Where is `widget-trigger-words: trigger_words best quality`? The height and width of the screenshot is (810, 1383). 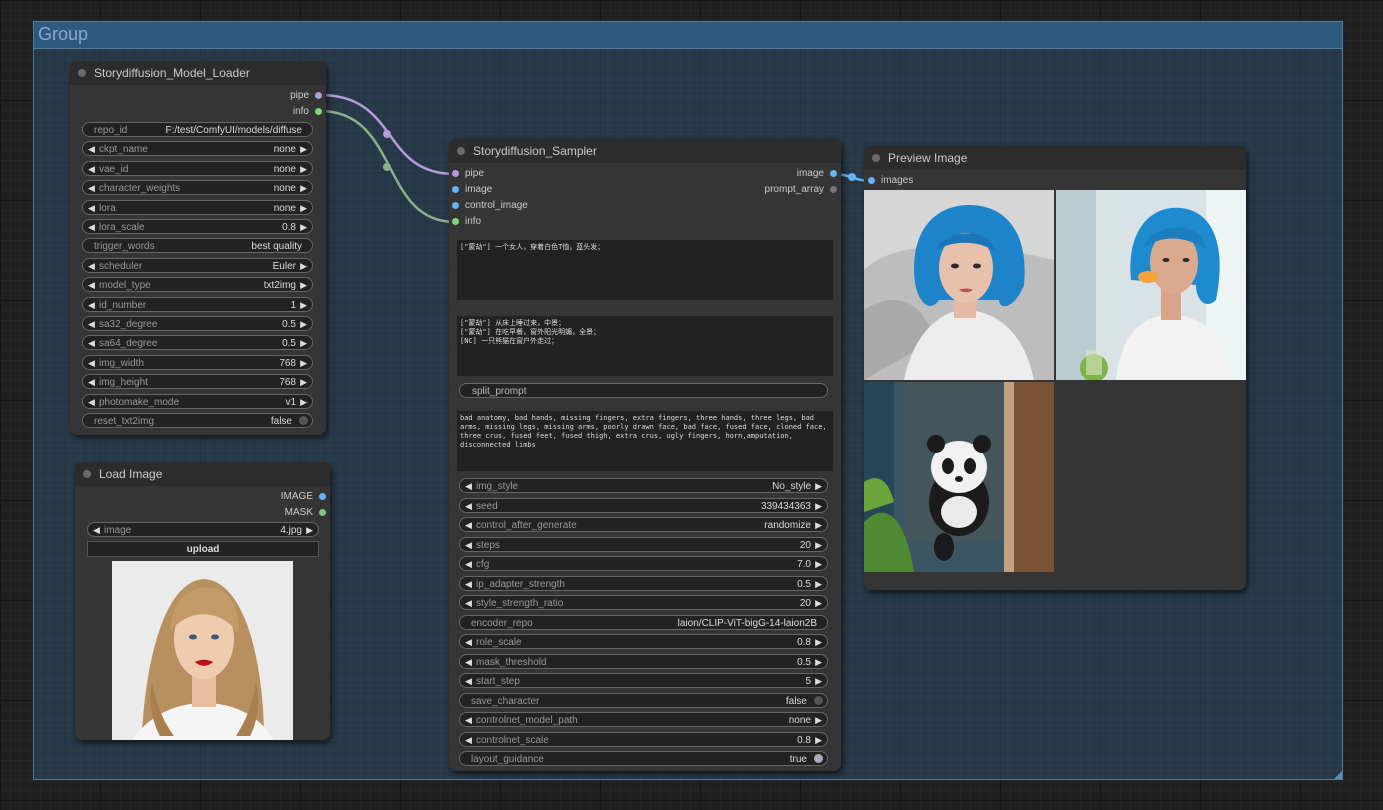 widget-trigger-words: trigger_words best quality is located at coordinates (197, 246).